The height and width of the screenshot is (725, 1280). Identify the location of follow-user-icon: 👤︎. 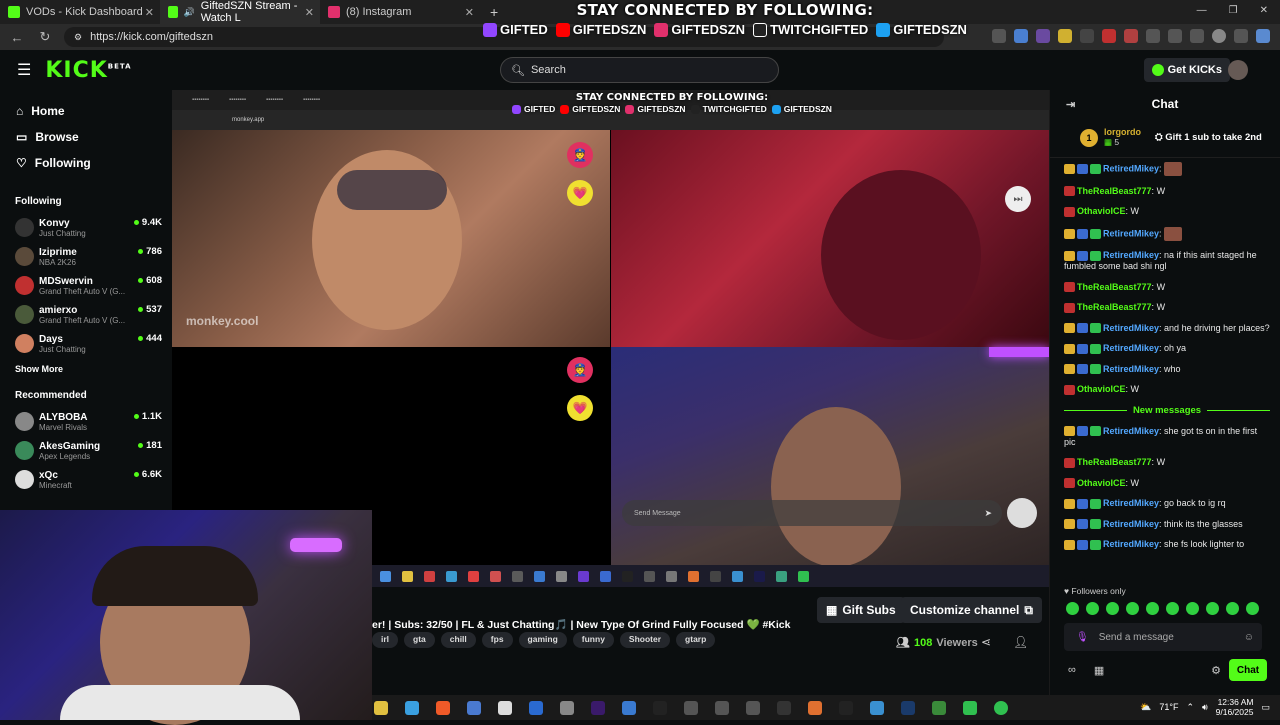
(1020, 642).